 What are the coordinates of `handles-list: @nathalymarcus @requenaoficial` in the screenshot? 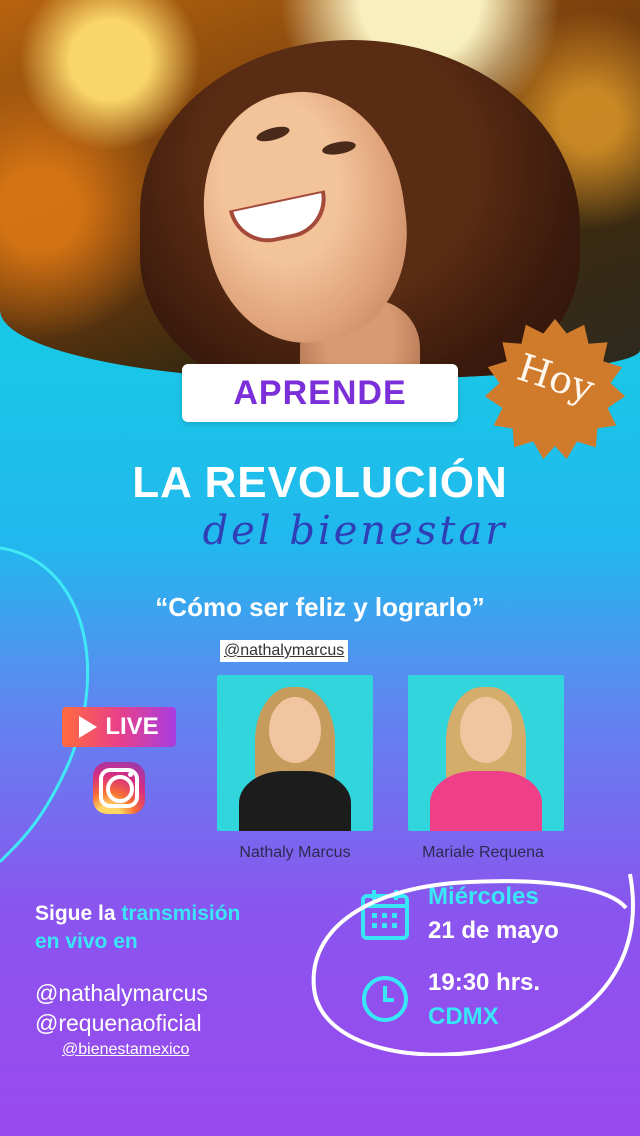 It's located at (121, 1008).